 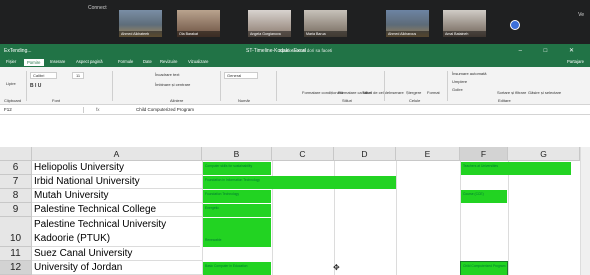 What do you see at coordinates (117, 182) in the screenshot?
I see `cell-a7: Irbid National University` at bounding box center [117, 182].